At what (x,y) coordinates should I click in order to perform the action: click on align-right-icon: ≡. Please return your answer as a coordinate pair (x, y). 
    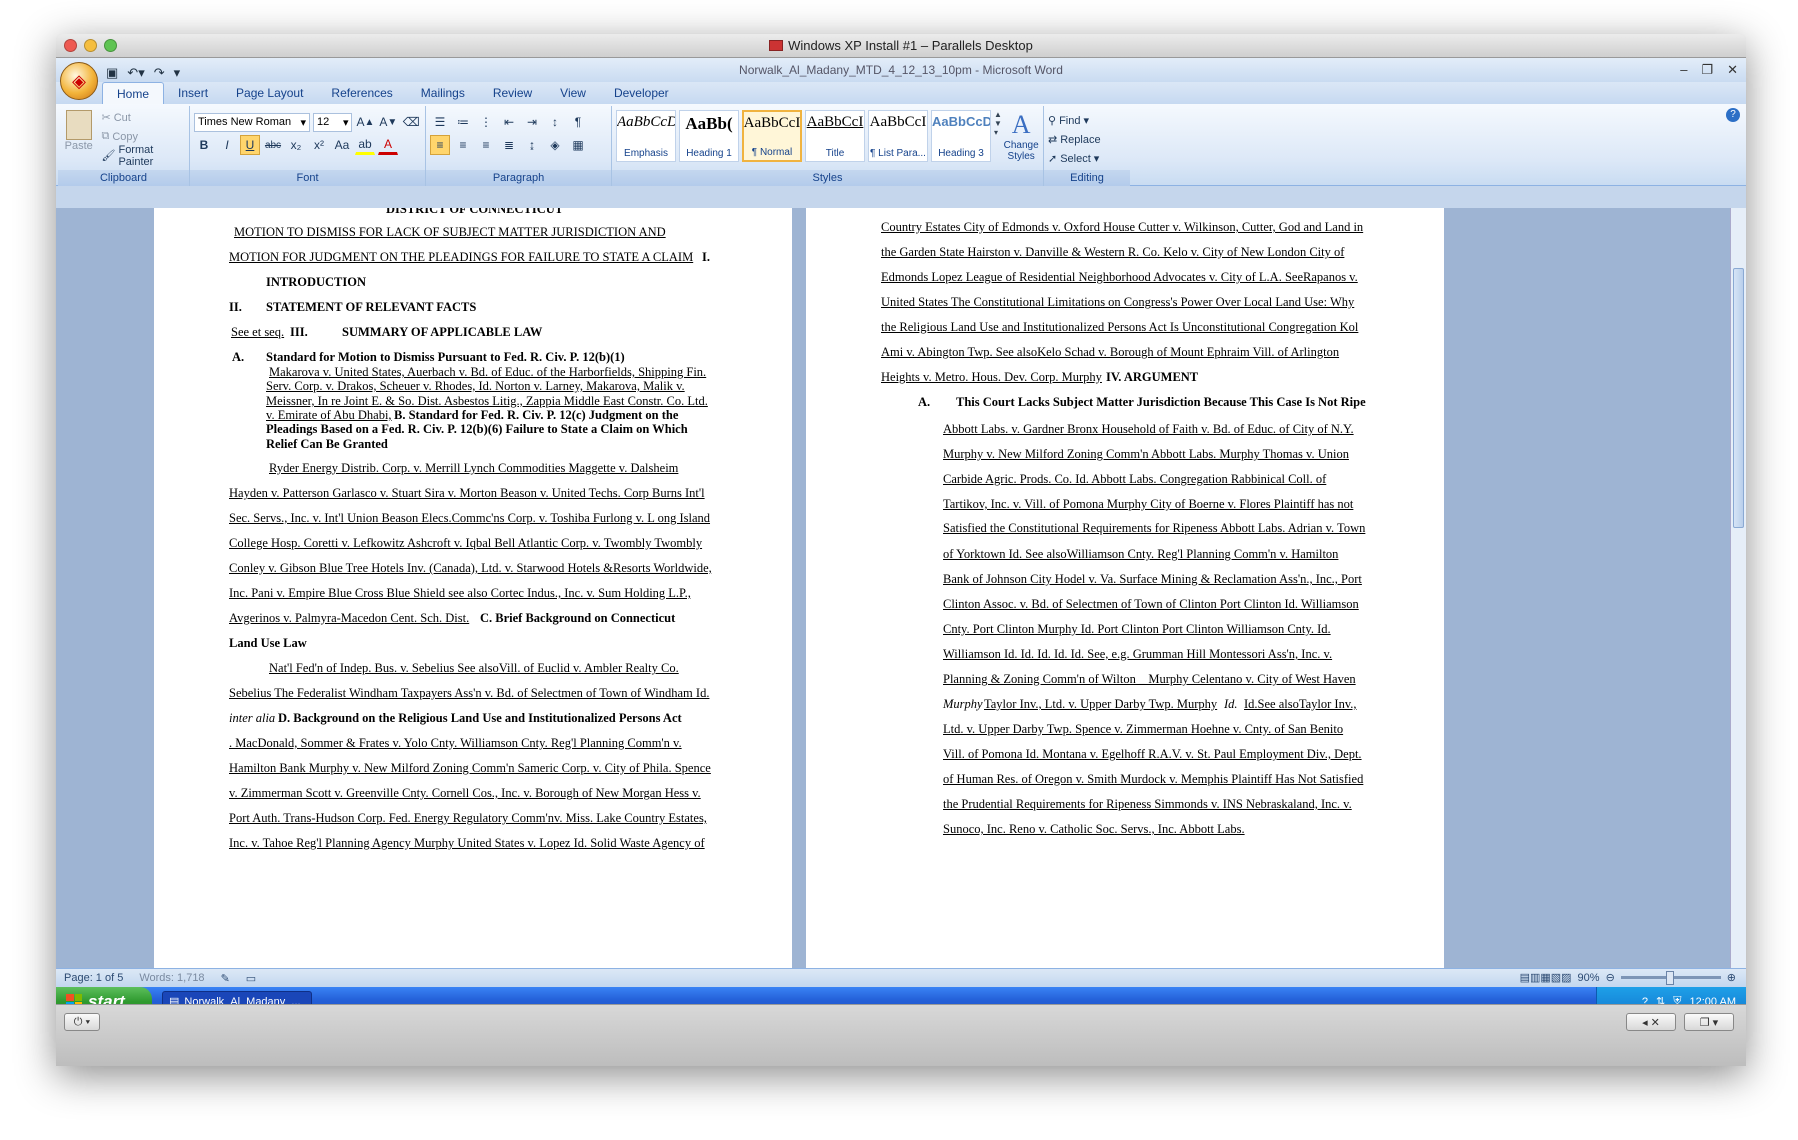
    Looking at the image, I should click on (486, 145).